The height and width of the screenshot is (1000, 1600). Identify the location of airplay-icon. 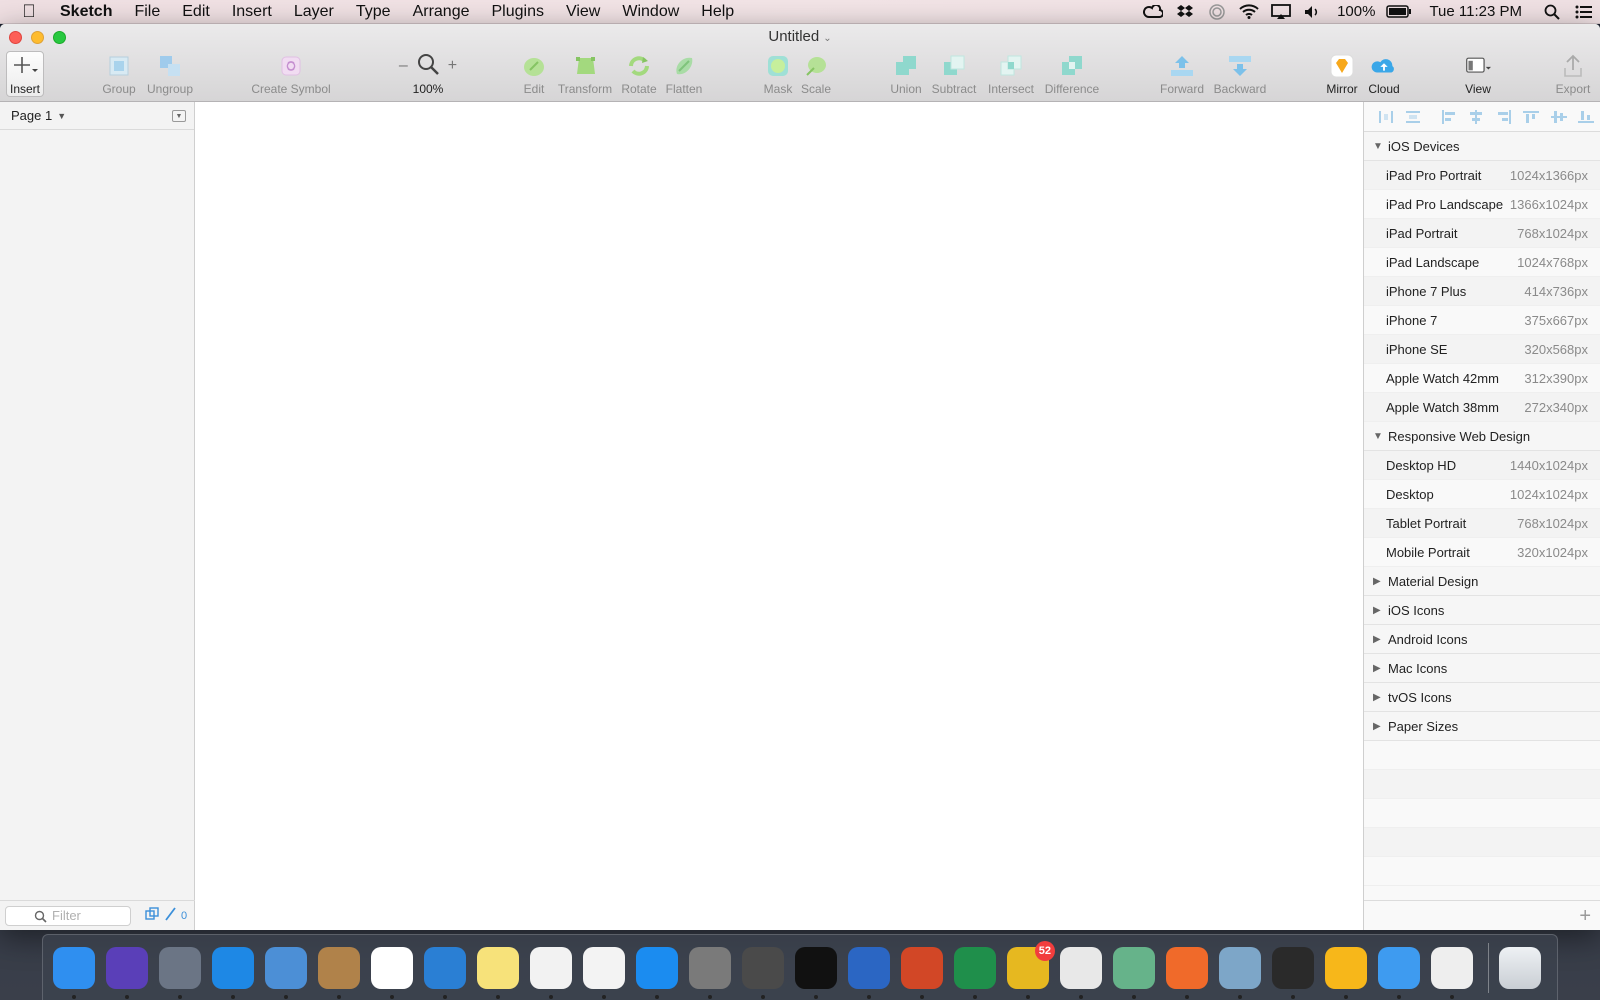
(1281, 12).